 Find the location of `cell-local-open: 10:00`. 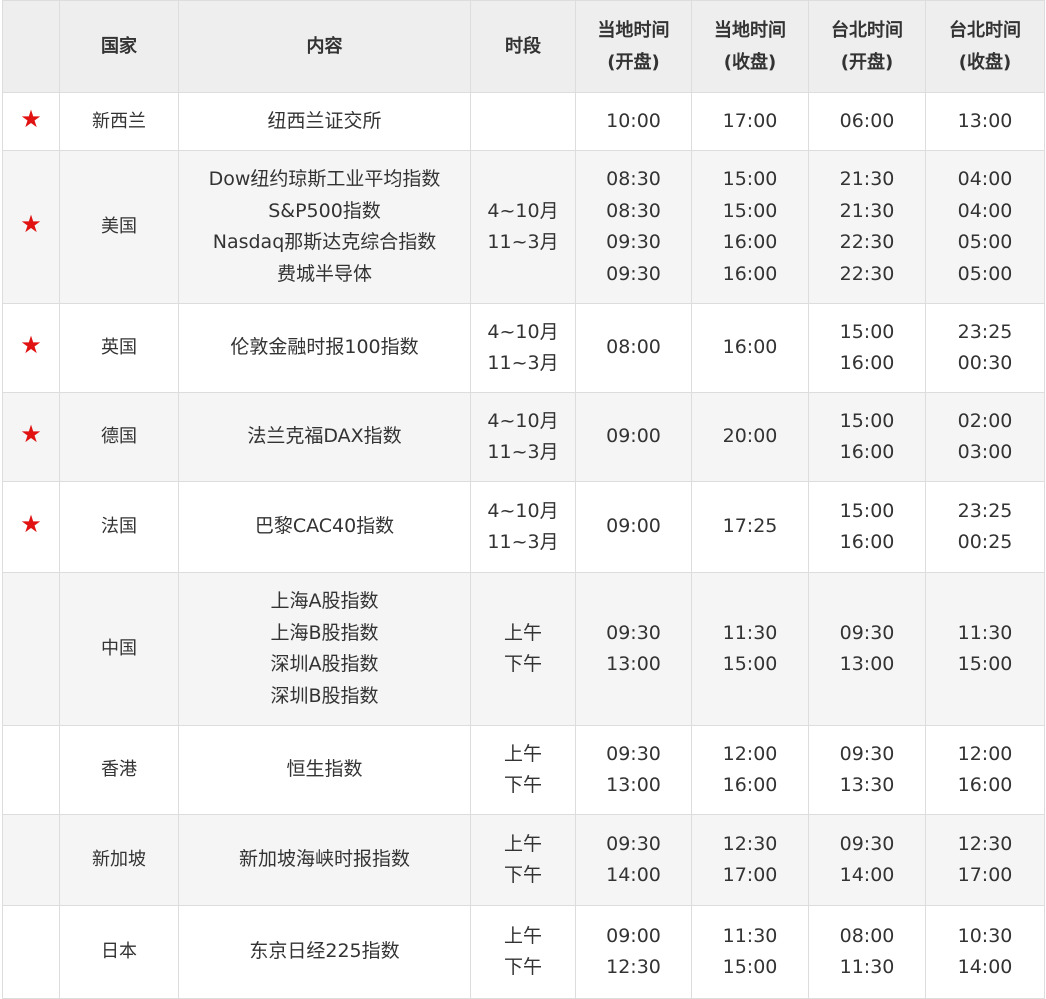

cell-local-open: 10:00 is located at coordinates (633, 121).